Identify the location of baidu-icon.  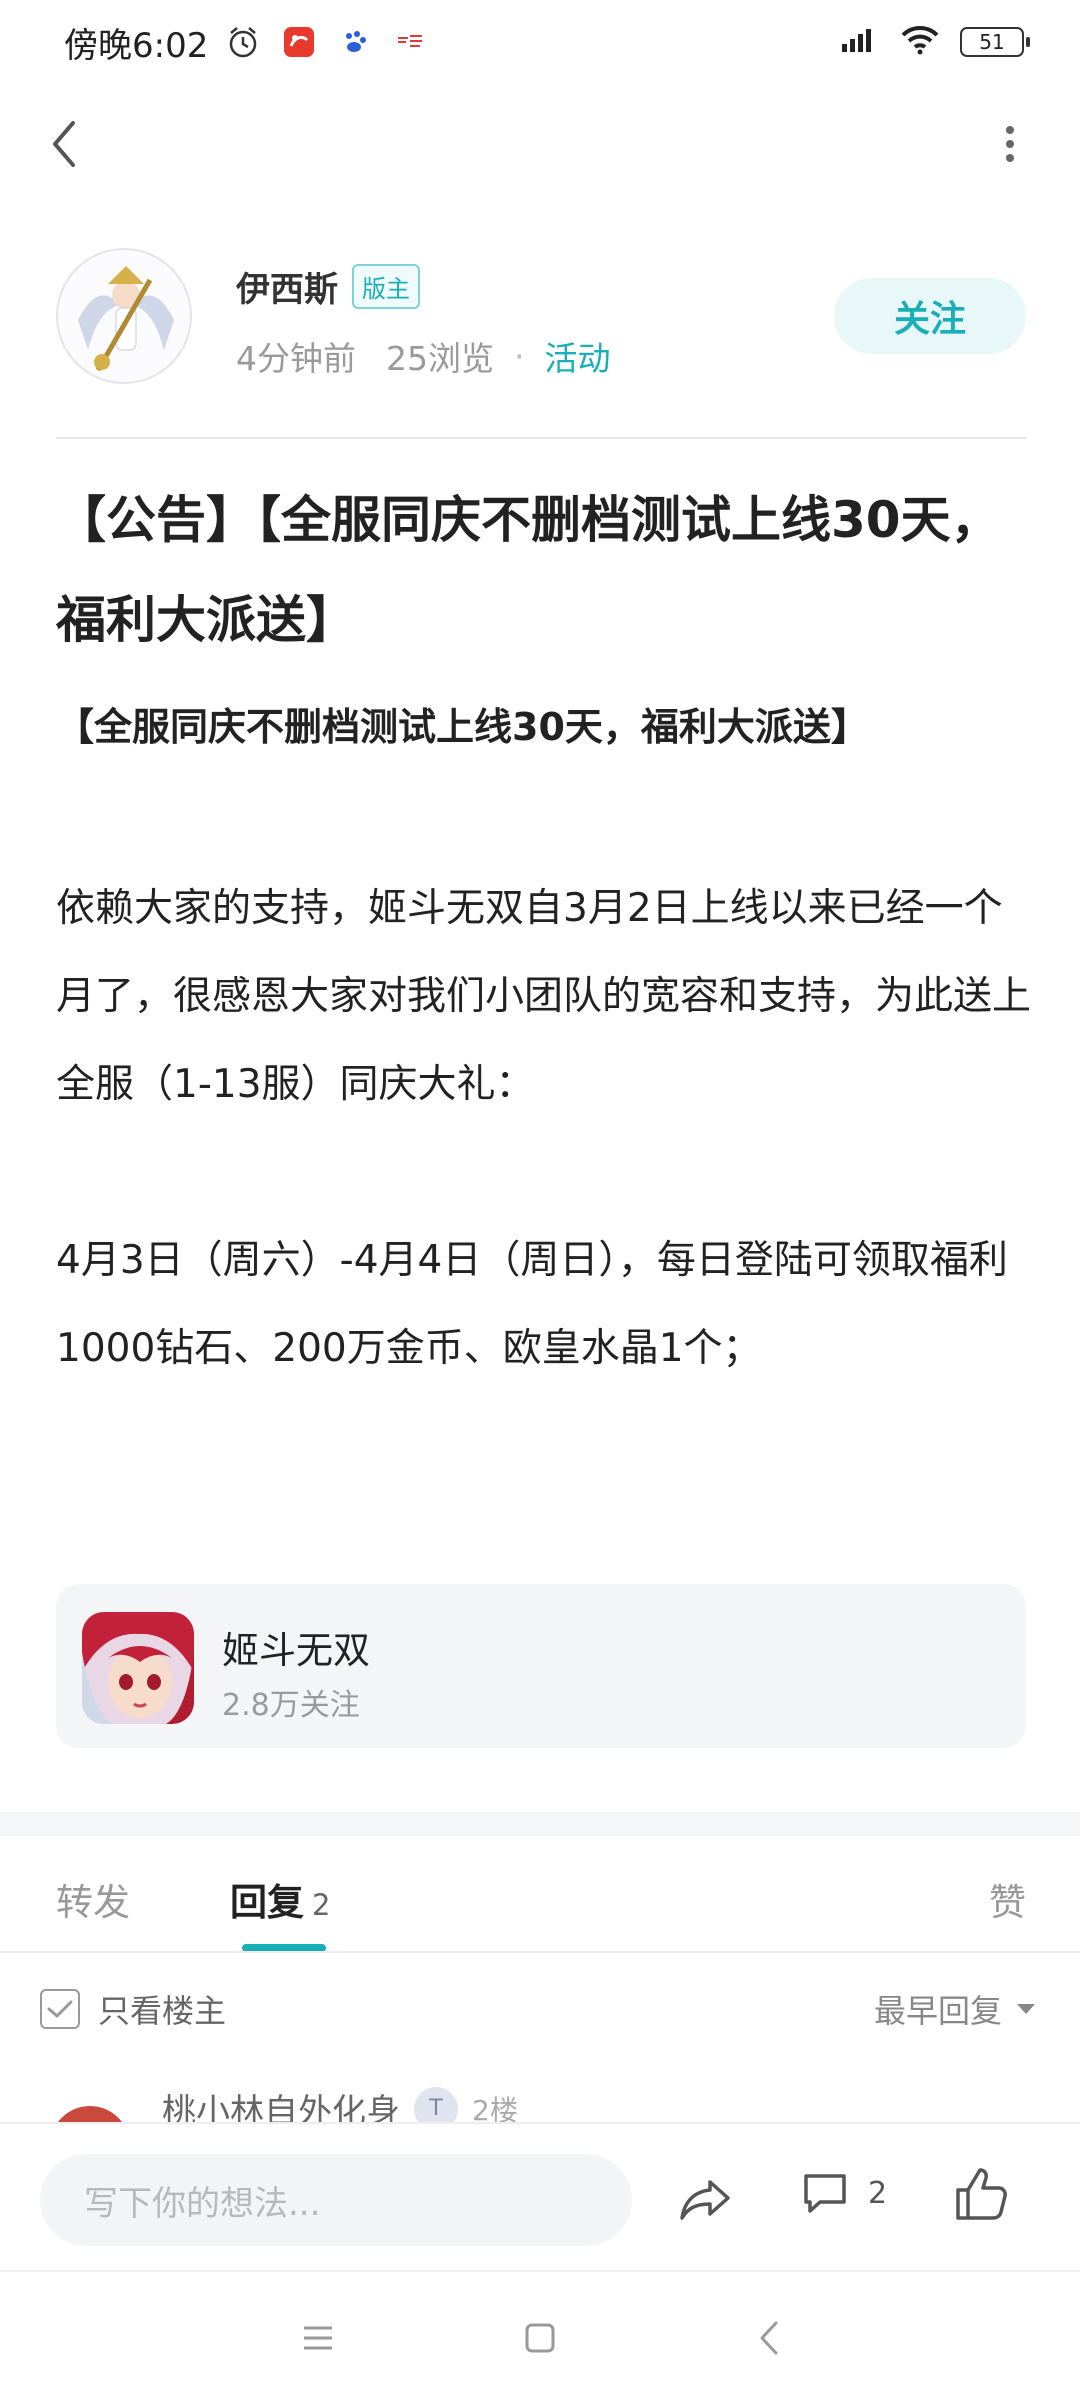
(355, 42).